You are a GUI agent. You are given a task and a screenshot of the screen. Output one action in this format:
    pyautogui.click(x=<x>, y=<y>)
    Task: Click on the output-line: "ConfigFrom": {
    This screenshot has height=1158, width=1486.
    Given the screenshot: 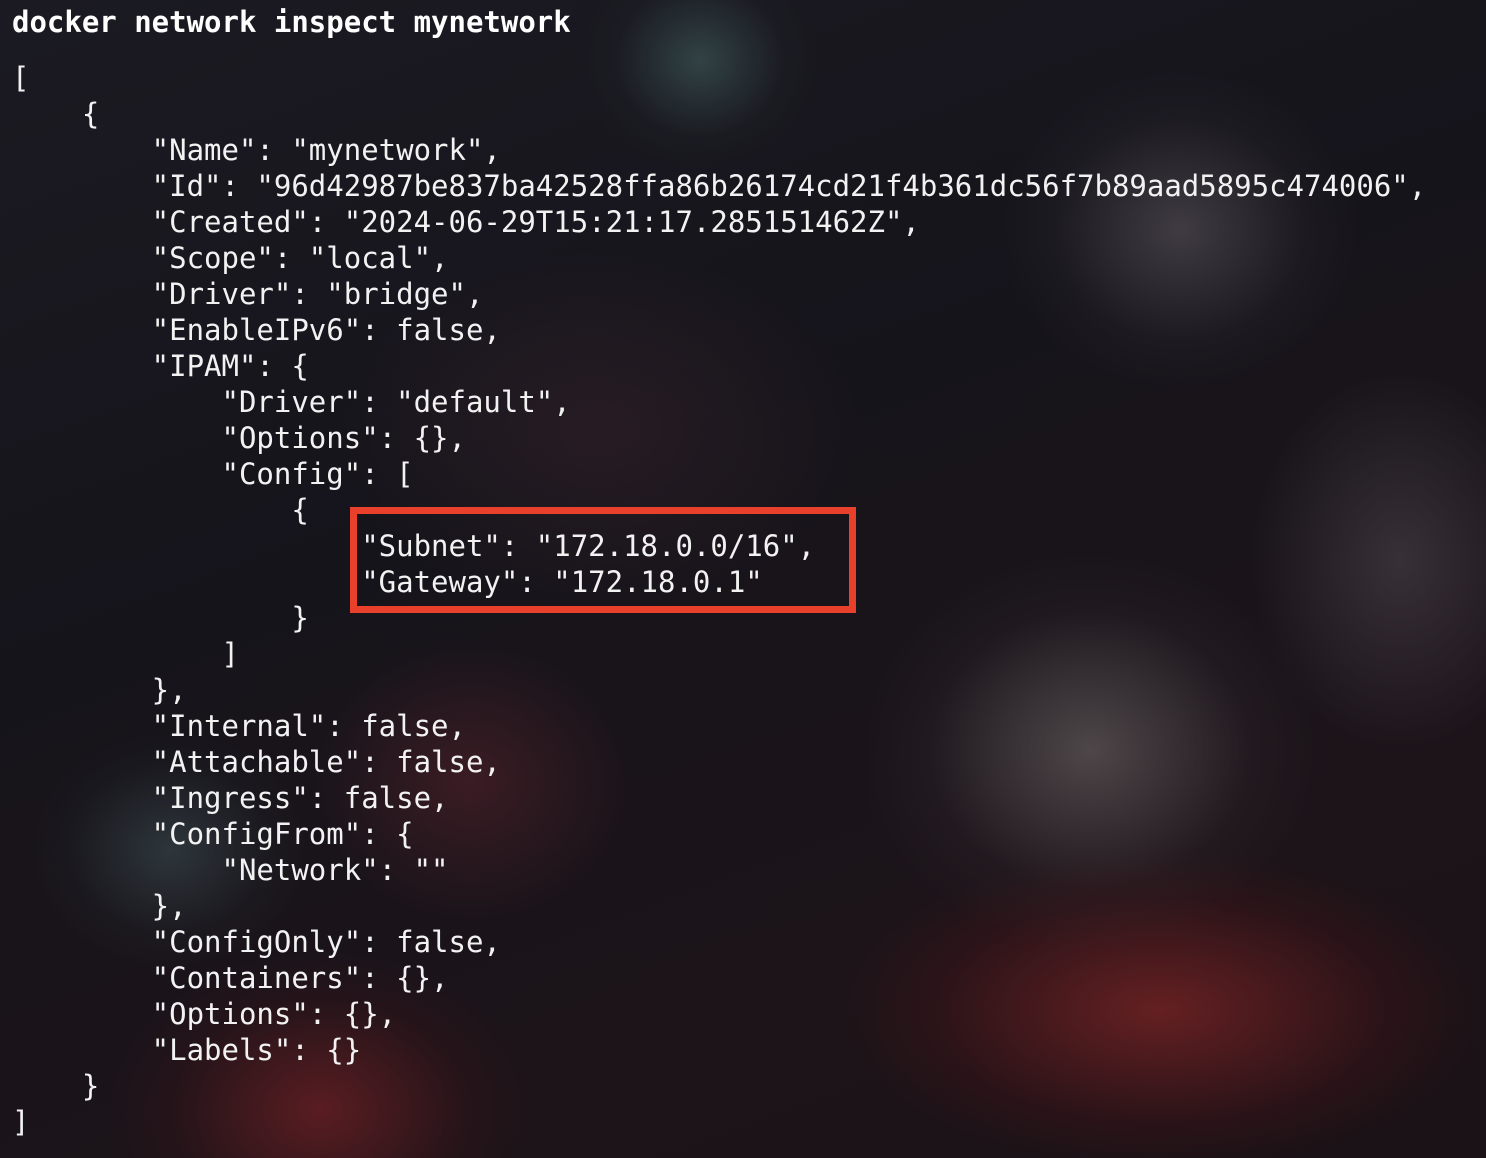 What is the action you would take?
    pyautogui.click(x=213, y=834)
    